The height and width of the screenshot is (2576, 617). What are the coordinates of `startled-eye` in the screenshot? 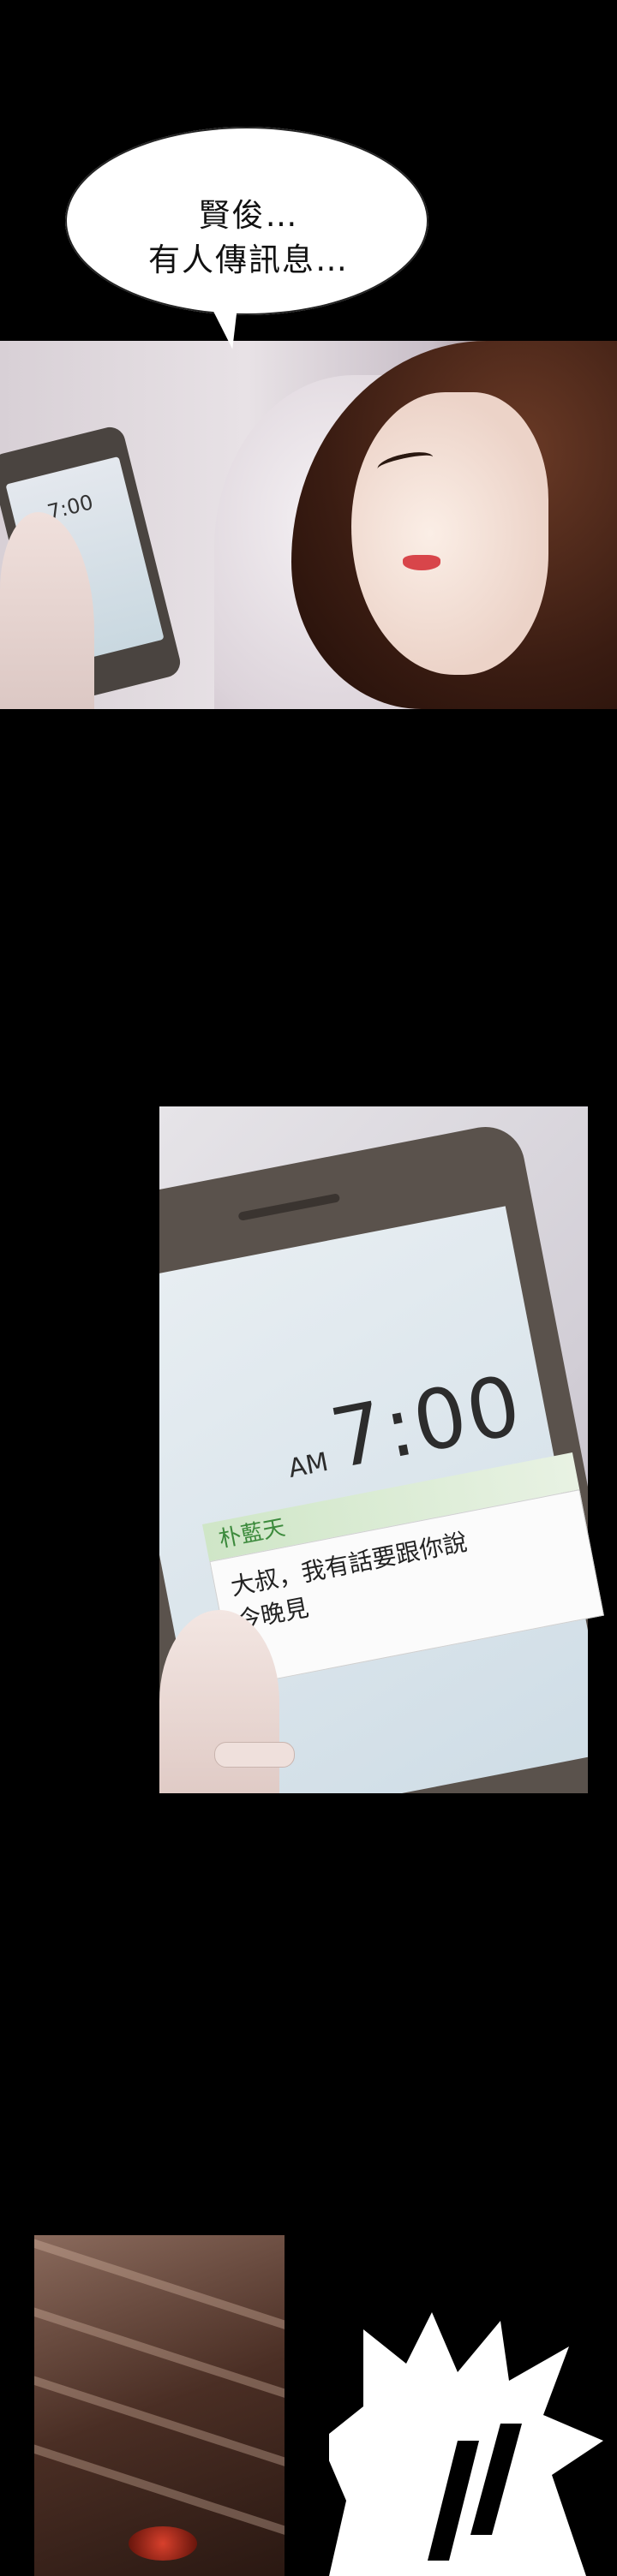 It's located at (163, 2544).